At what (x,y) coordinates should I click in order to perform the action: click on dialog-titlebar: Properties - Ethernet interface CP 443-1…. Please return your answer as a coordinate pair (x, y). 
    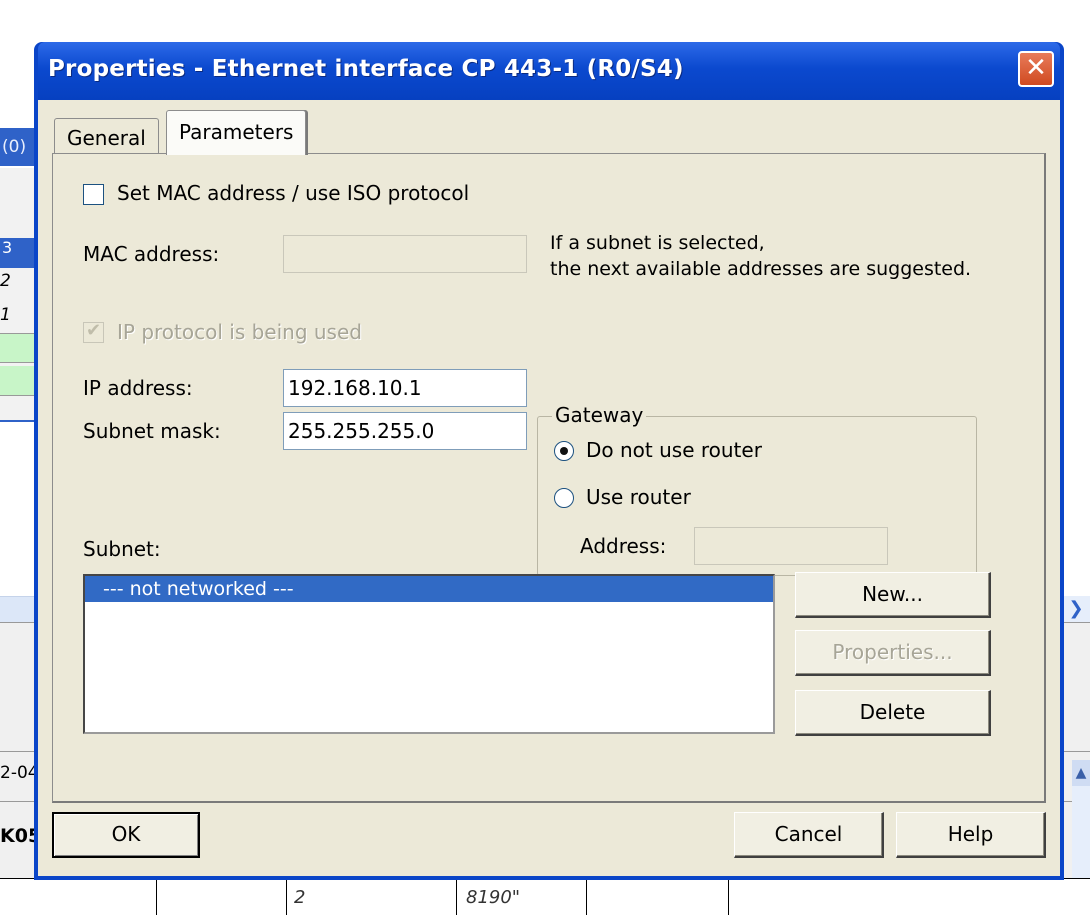
    Looking at the image, I should click on (549, 71).